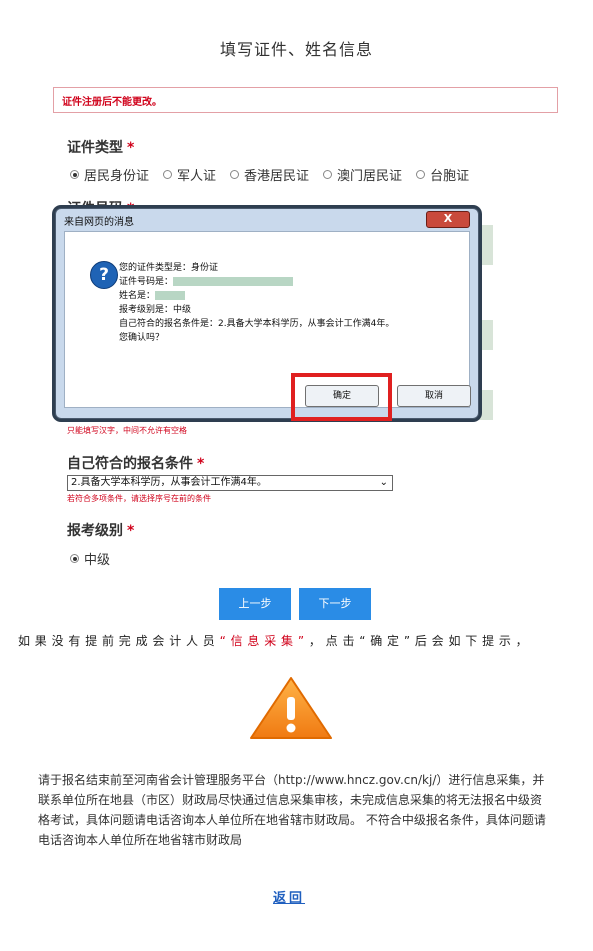  Describe the element at coordinates (130, 464) in the screenshot. I see `condition-label-text: 自己符合的报名条件` at that location.